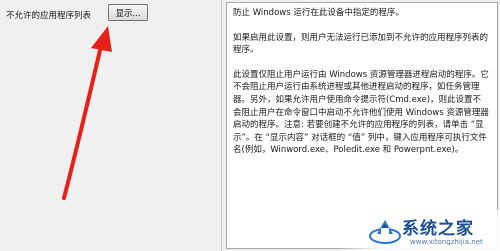 The height and width of the screenshot is (251, 500). I want to click on disallowed-apps-label: 不允许的应用程序列表, so click(49, 16).